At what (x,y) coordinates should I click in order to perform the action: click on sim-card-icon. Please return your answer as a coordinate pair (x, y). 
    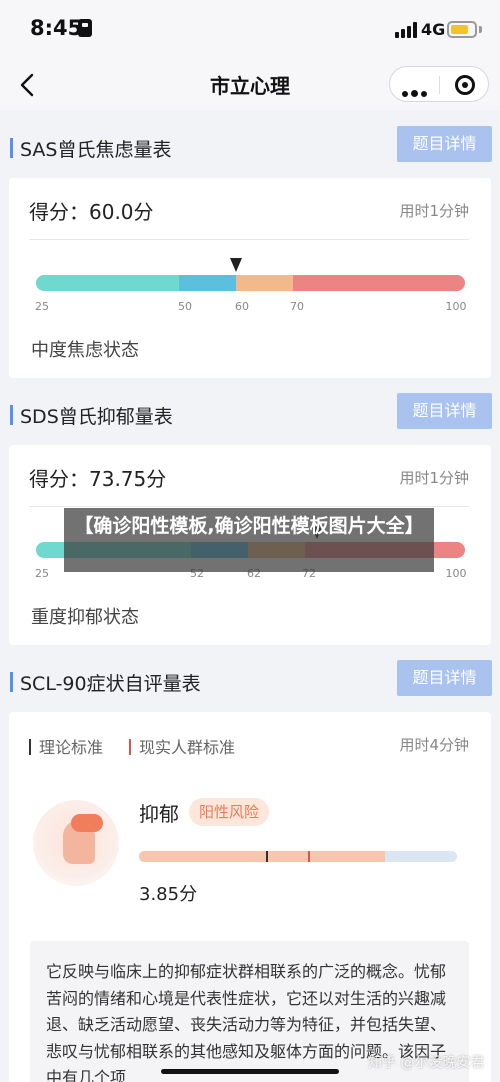
    Looking at the image, I should click on (85, 28).